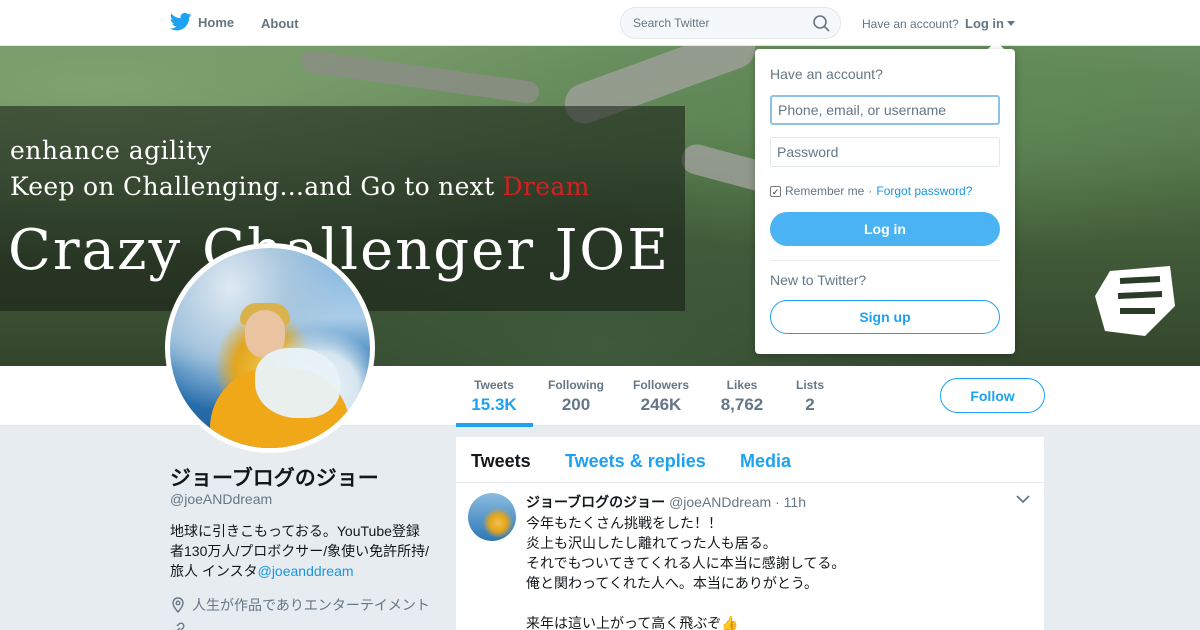 The image size is (1200, 630). Describe the element at coordinates (221, 499) in the screenshot. I see `profile-handle: @joeANDdream` at that location.